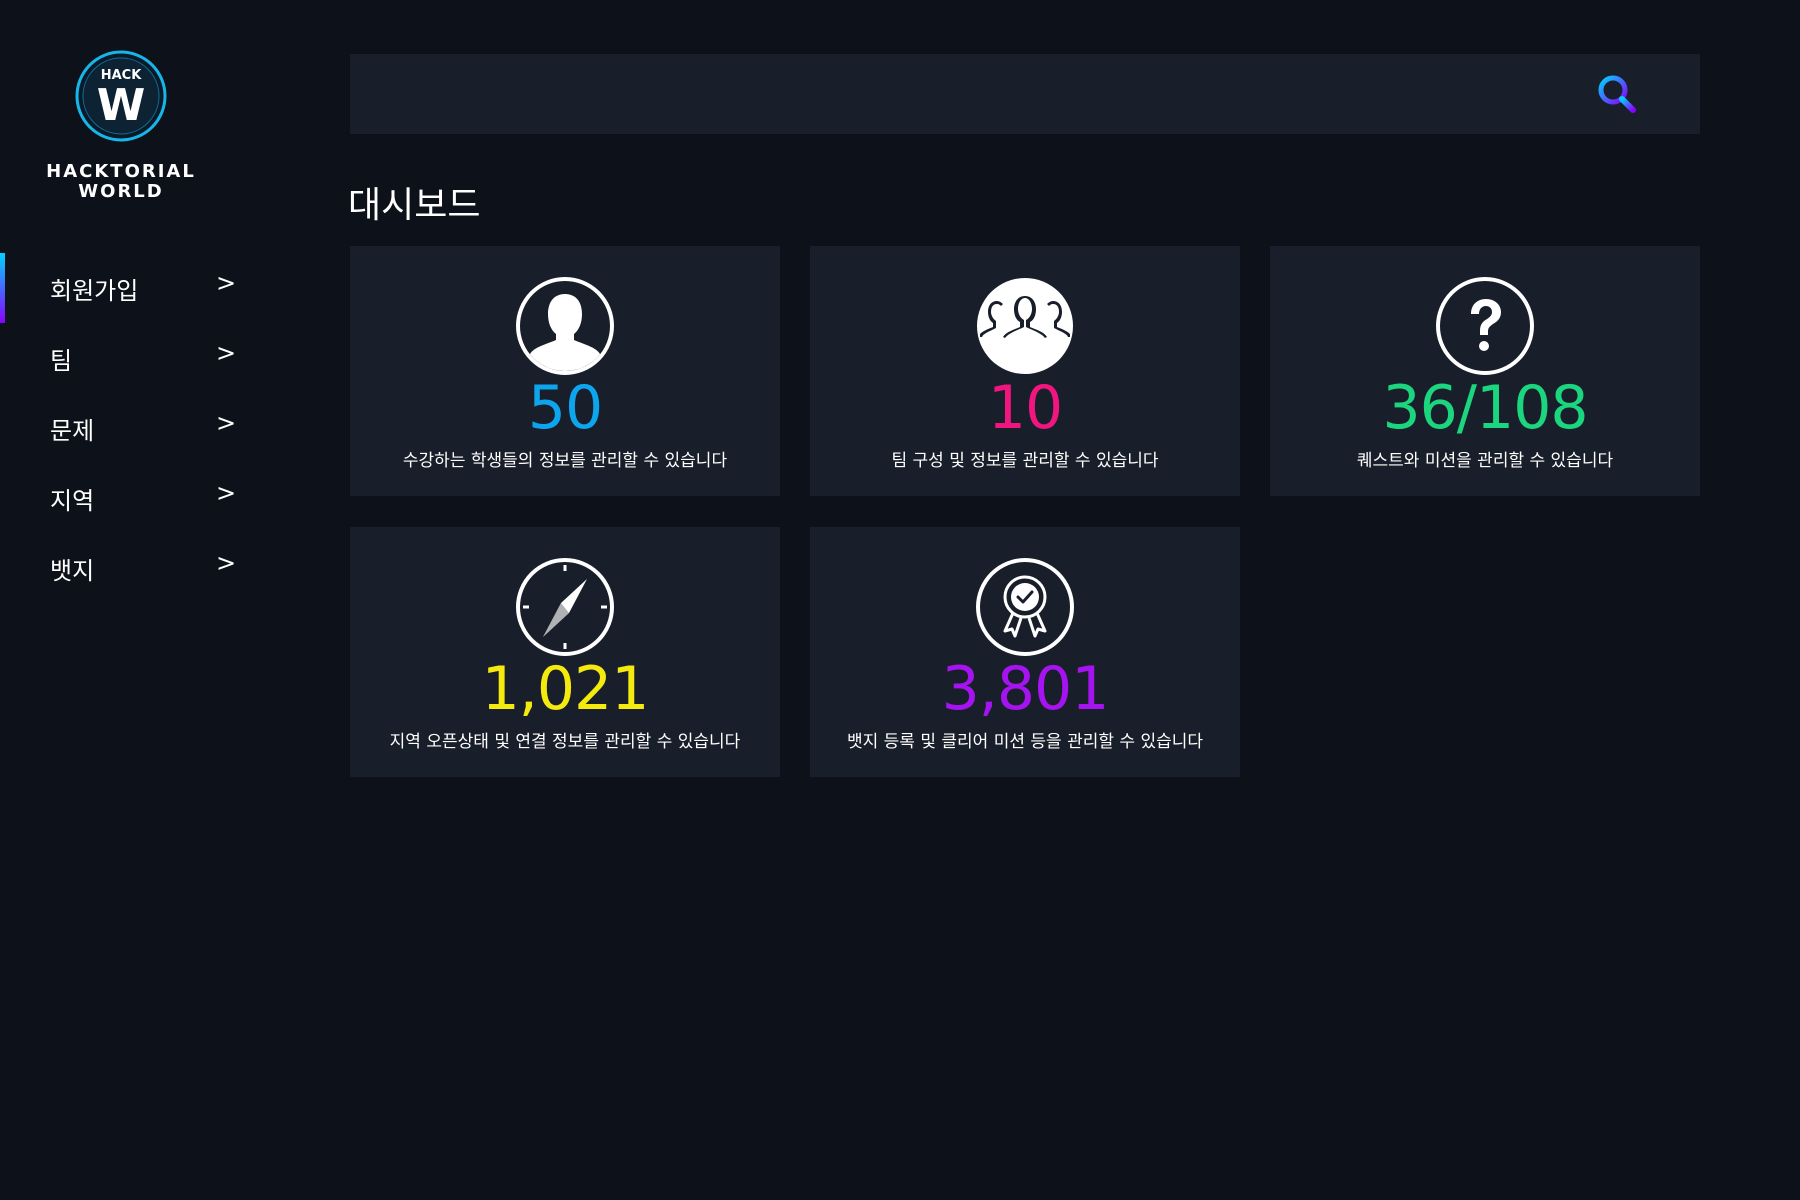 The image size is (1800, 1200). I want to click on sidebar-item-label: 지역, so click(72, 501).